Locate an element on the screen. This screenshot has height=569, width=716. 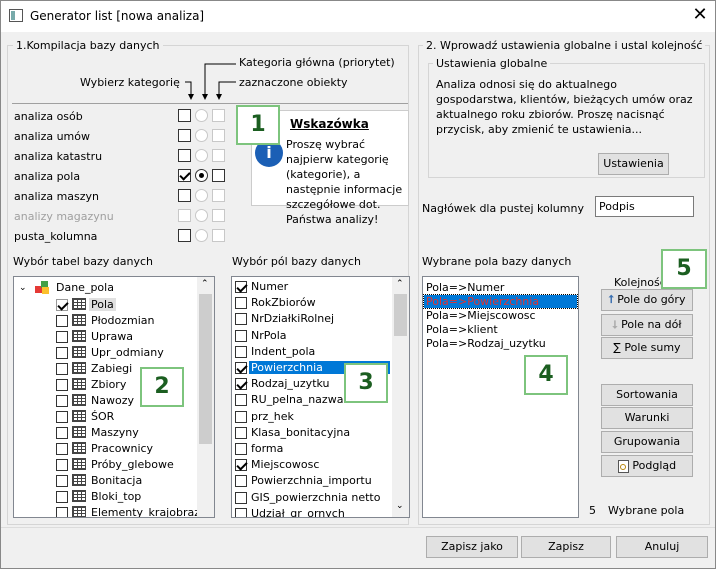
field-down-button: ⭣ Pole na dół is located at coordinates (647, 325).